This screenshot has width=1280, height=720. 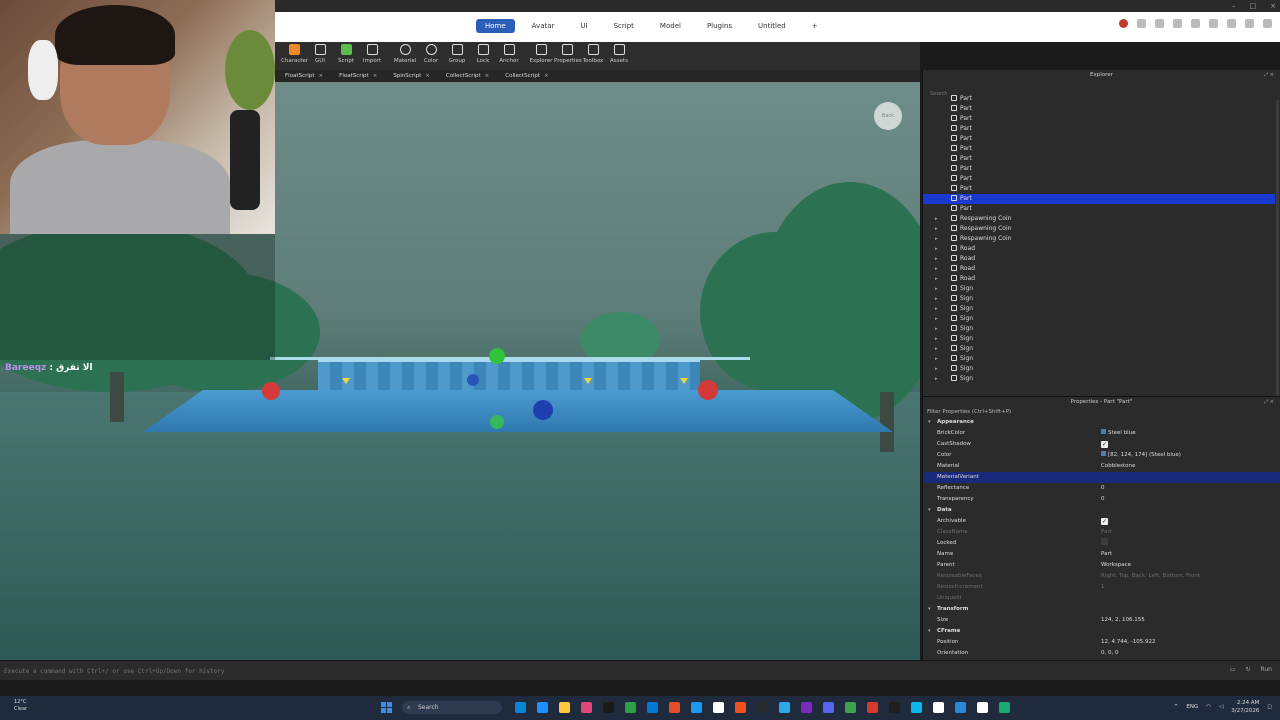 What do you see at coordinates (1177, 23) in the screenshot?
I see `chat-icon` at bounding box center [1177, 23].